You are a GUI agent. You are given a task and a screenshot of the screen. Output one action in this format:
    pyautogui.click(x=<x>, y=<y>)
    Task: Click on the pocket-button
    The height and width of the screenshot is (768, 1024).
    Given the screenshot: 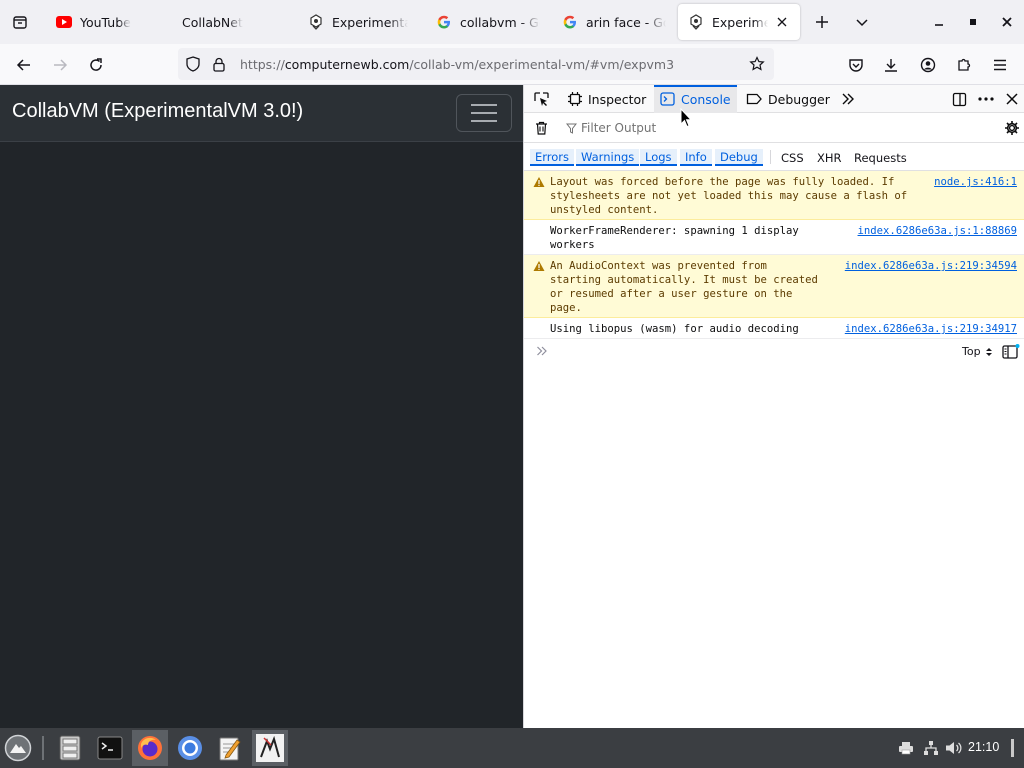 What is the action you would take?
    pyautogui.click(x=856, y=65)
    